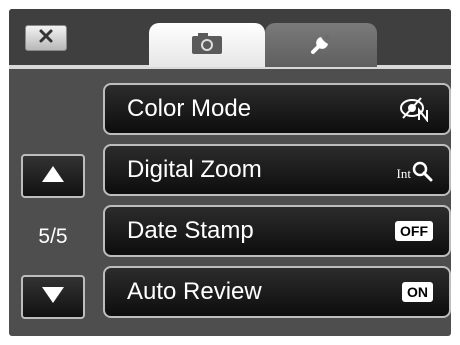  I want to click on off-badge: OFF, so click(414, 231).